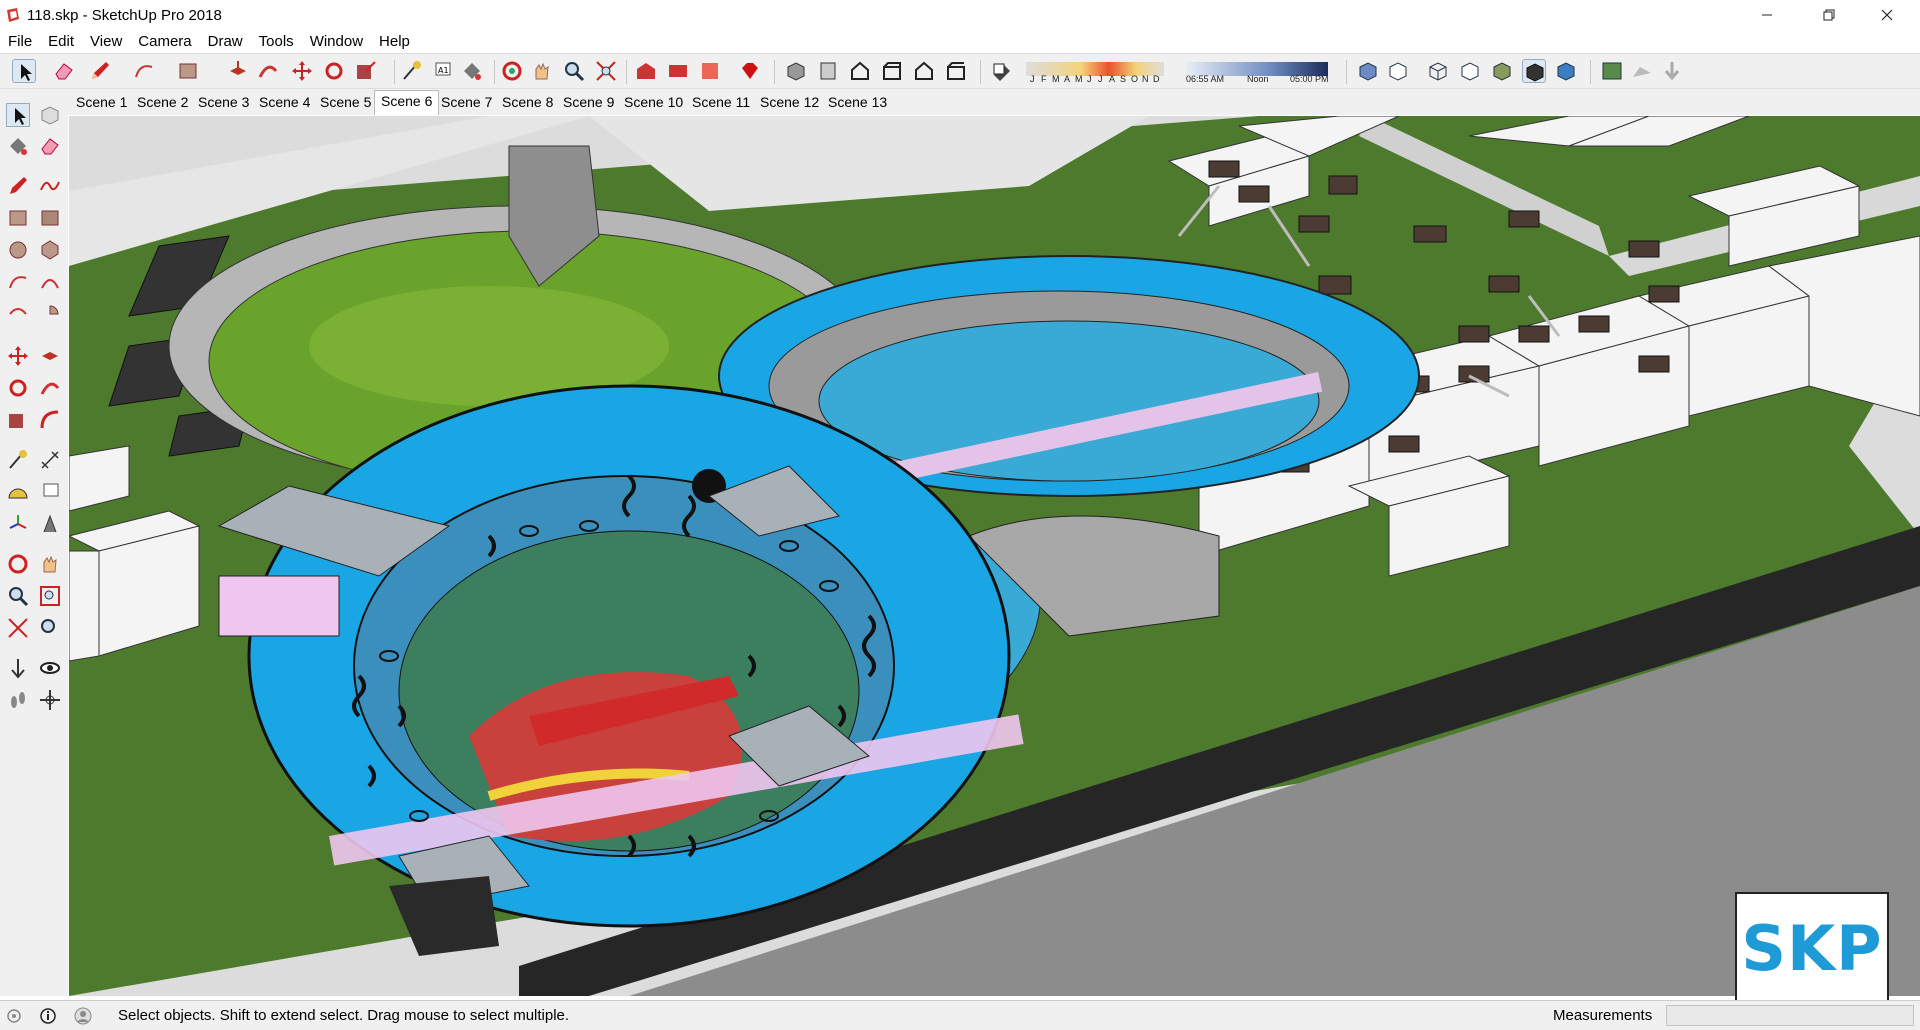  Describe the element at coordinates (956, 71) in the screenshot. I see `left-view-button` at that location.